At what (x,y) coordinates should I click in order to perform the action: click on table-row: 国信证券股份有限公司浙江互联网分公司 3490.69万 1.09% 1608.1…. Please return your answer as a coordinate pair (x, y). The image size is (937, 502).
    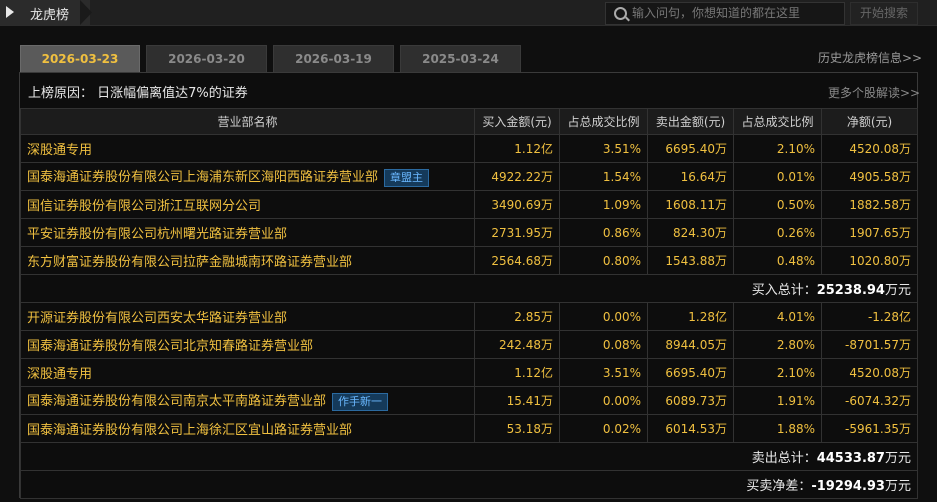
    Looking at the image, I should click on (469, 204).